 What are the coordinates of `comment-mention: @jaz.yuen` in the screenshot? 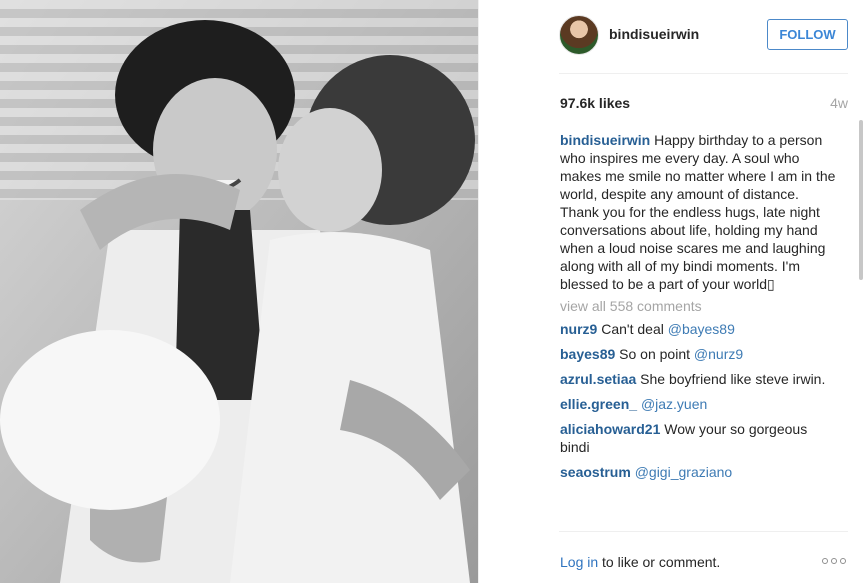 It's located at (674, 404).